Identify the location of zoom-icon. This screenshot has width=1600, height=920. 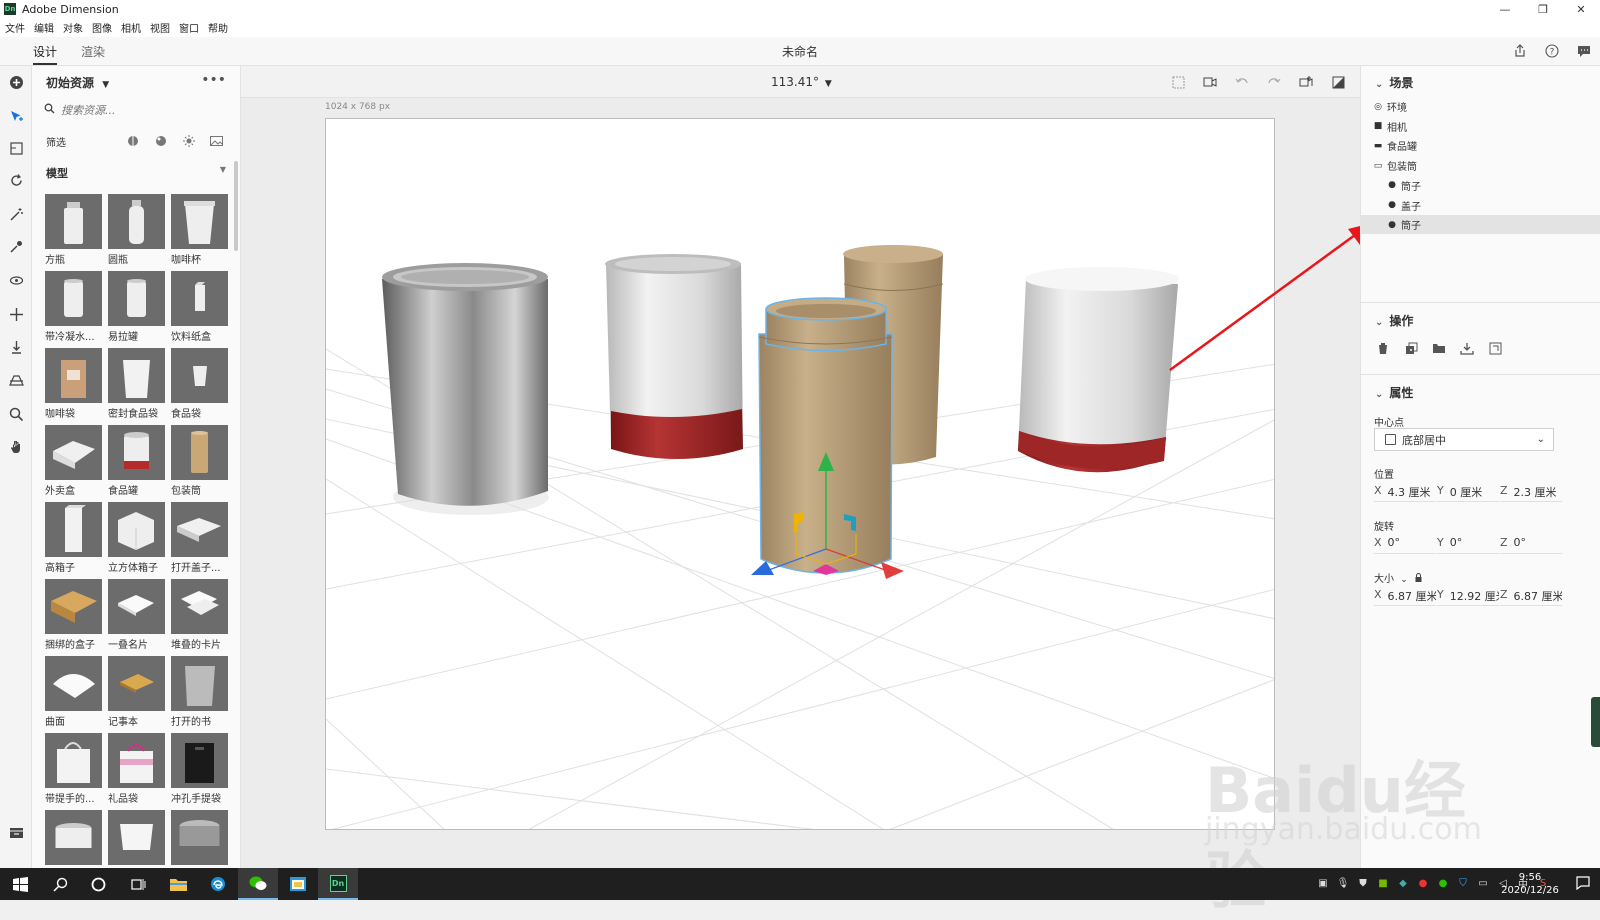
(16, 414).